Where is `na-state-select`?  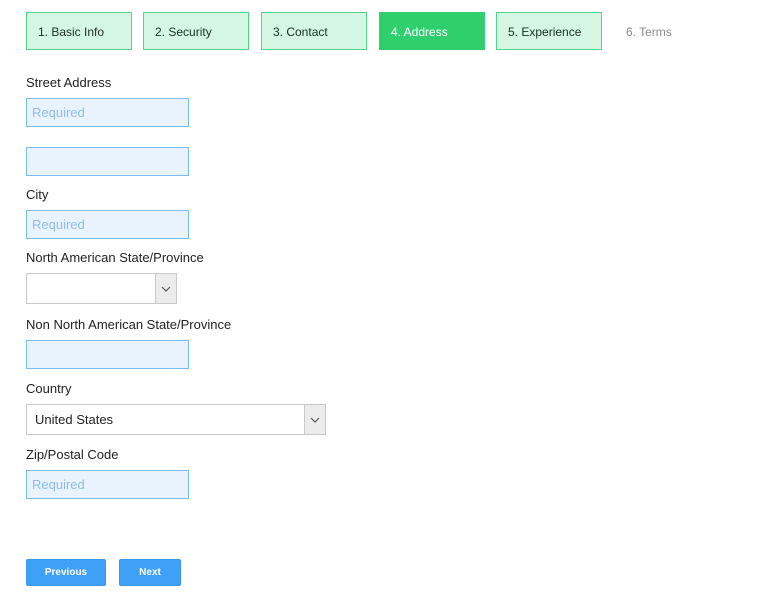
na-state-select is located at coordinates (101, 288).